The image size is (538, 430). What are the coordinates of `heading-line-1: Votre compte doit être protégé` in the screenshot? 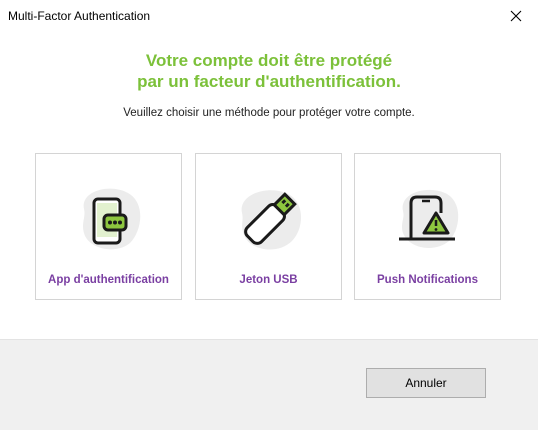 It's located at (269, 60).